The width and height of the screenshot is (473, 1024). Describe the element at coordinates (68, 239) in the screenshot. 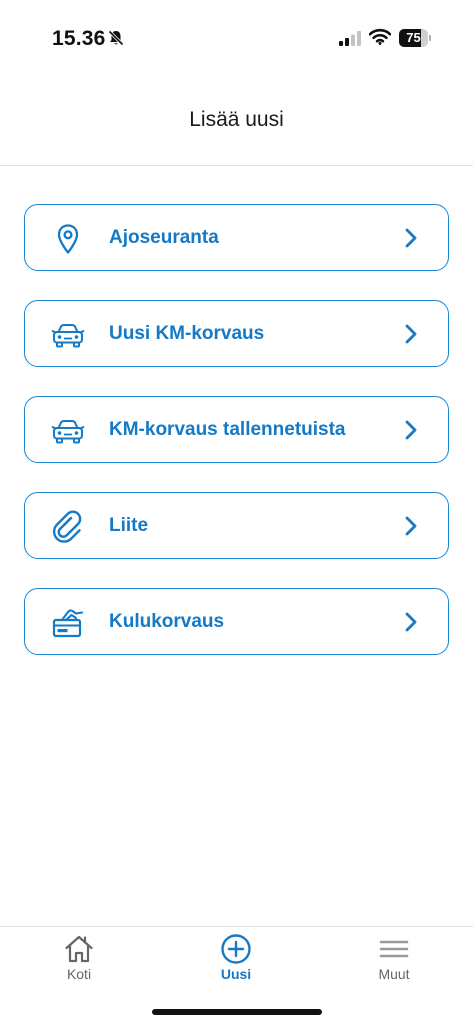

I see `location-pin-icon` at that location.